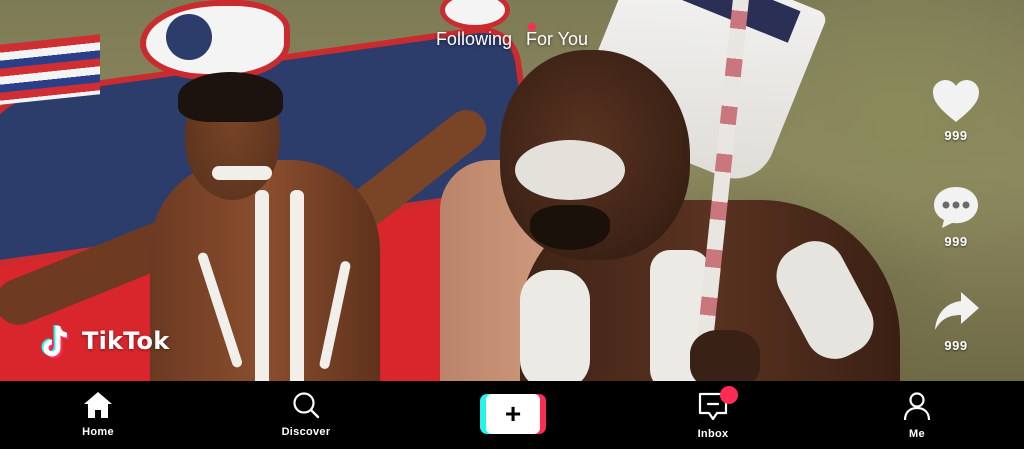 This screenshot has height=449, width=1024. I want to click on share-button: 999, so click(956, 320).